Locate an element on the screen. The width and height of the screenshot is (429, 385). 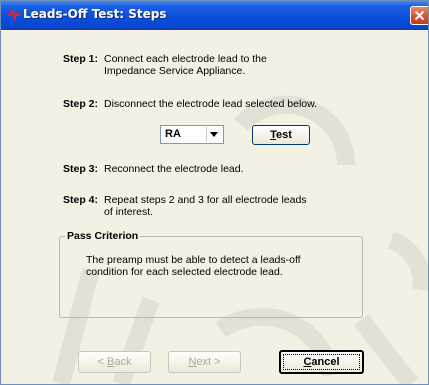
cancel-button: Cancel is located at coordinates (321, 362).